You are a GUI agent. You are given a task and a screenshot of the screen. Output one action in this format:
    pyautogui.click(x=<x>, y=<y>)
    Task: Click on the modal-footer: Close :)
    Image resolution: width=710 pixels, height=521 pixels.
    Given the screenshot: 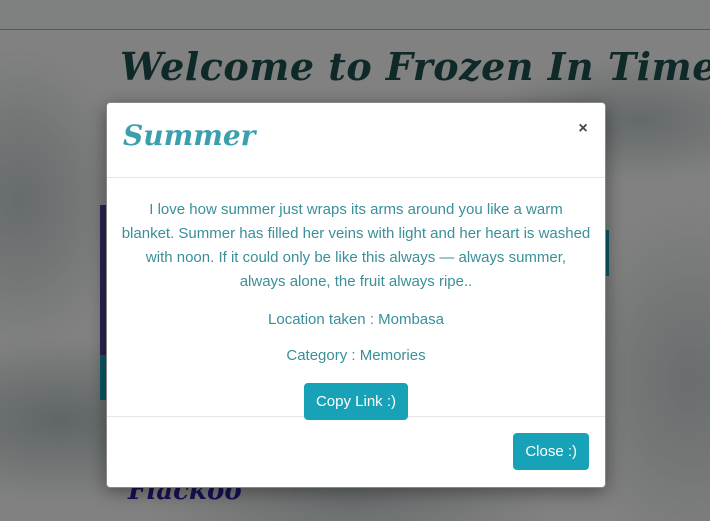 What is the action you would take?
    pyautogui.click(x=356, y=452)
    